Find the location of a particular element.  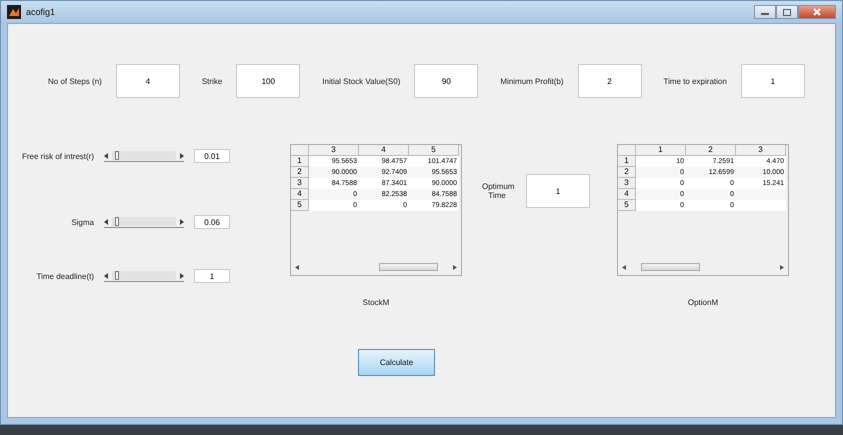

input-field: 90 is located at coordinates (446, 81).